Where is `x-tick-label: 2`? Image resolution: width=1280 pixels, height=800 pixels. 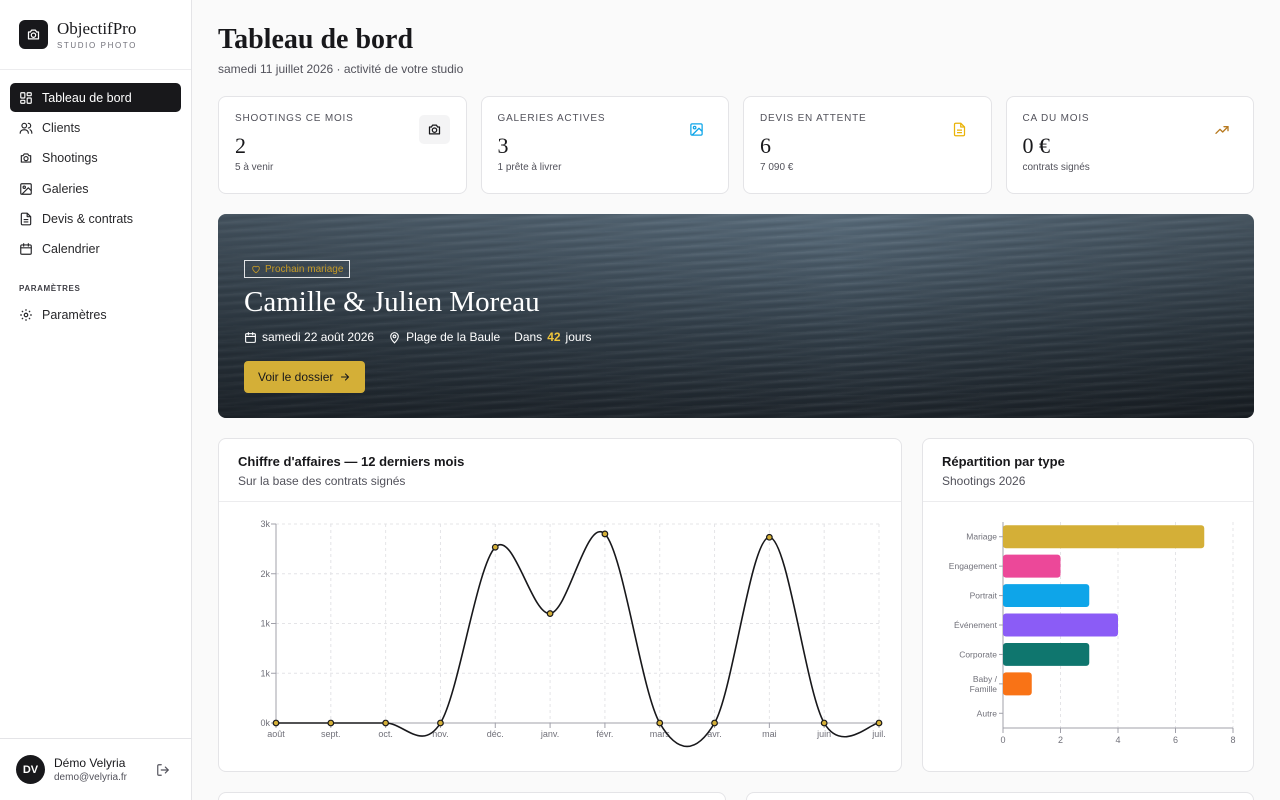 x-tick-label: 2 is located at coordinates (1060, 740).